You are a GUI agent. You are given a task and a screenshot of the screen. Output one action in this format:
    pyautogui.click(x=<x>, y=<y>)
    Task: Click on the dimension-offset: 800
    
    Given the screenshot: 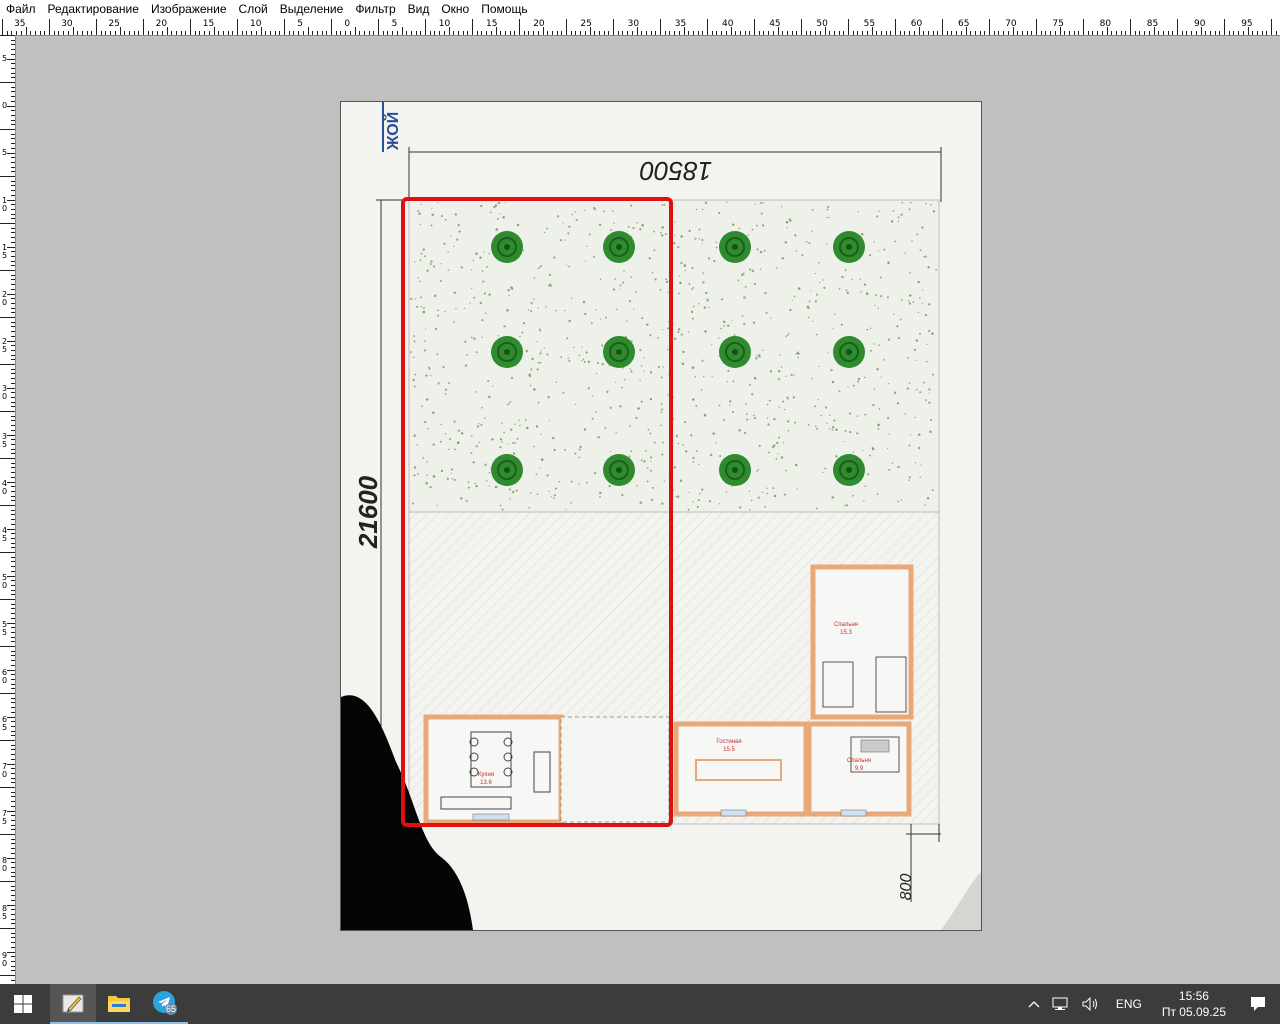 What is the action you would take?
    pyautogui.click(x=906, y=887)
    